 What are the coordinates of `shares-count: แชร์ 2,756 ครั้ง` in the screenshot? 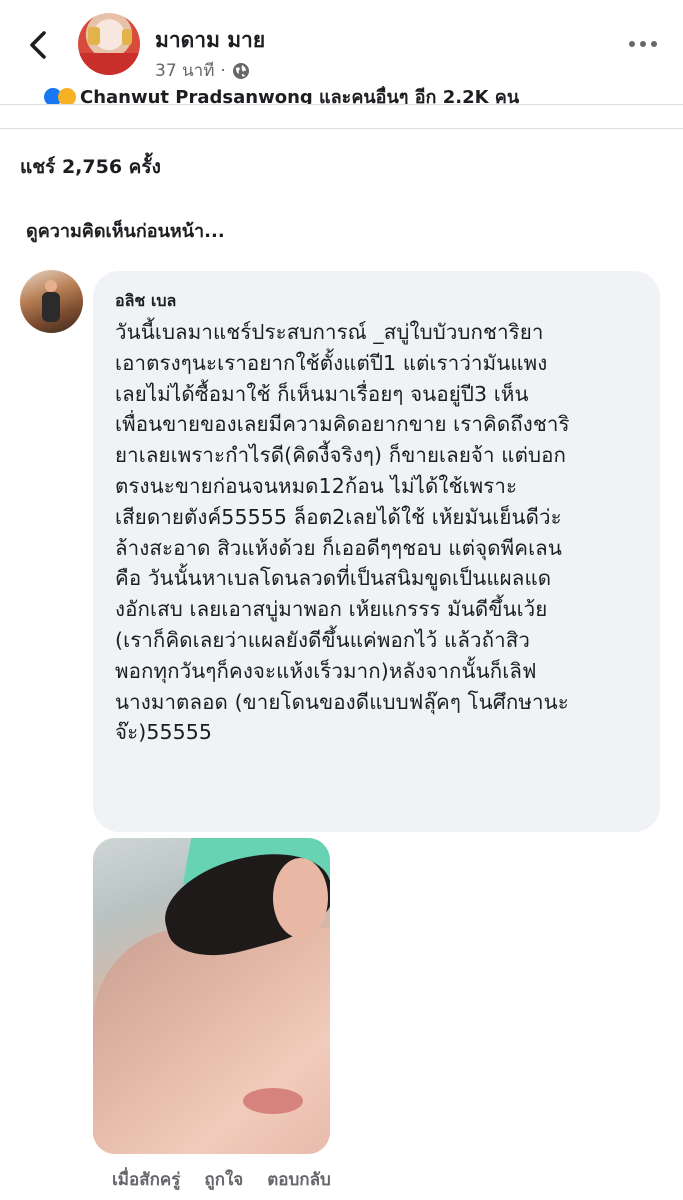 It's located at (90, 167).